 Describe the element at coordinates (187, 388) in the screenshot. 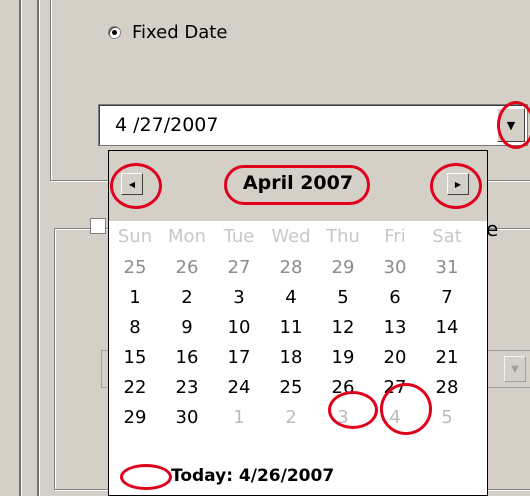

I see `day-cell: 23` at that location.